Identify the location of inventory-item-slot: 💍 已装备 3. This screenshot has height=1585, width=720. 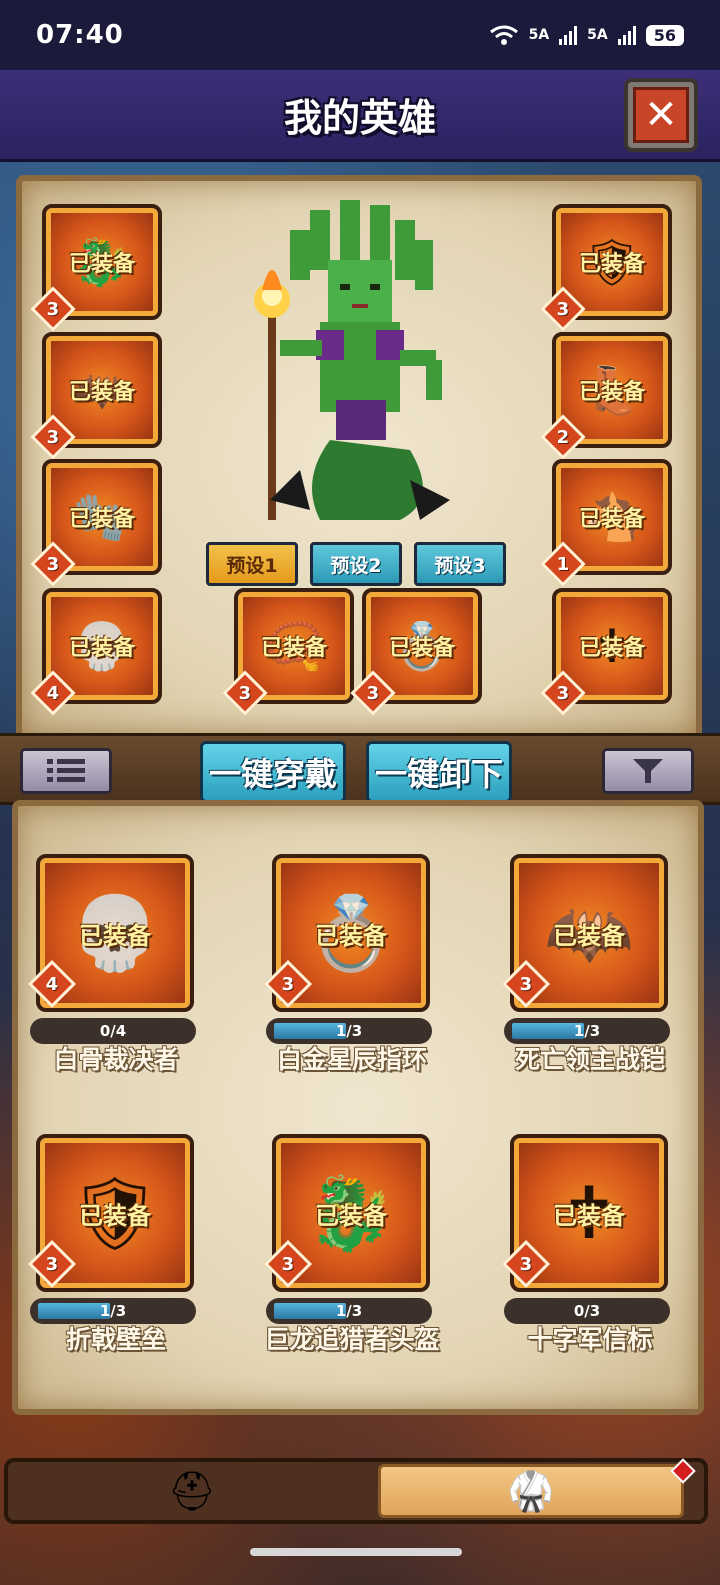
(346, 933).